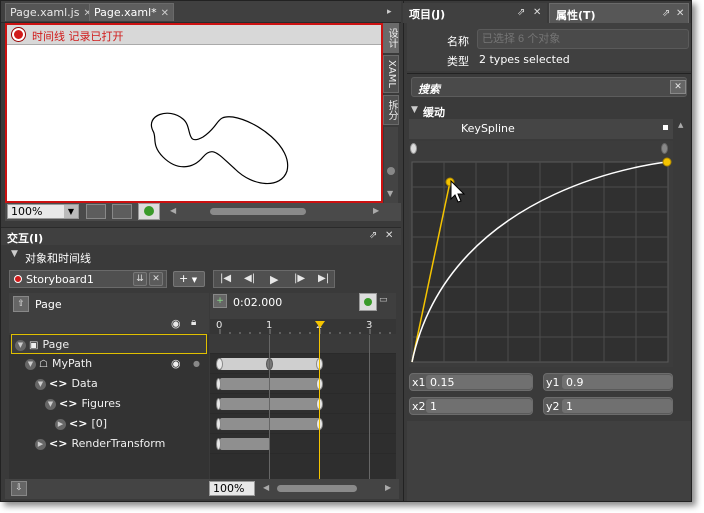  What do you see at coordinates (391, 110) in the screenshot?
I see `tab-split: 拆分` at bounding box center [391, 110].